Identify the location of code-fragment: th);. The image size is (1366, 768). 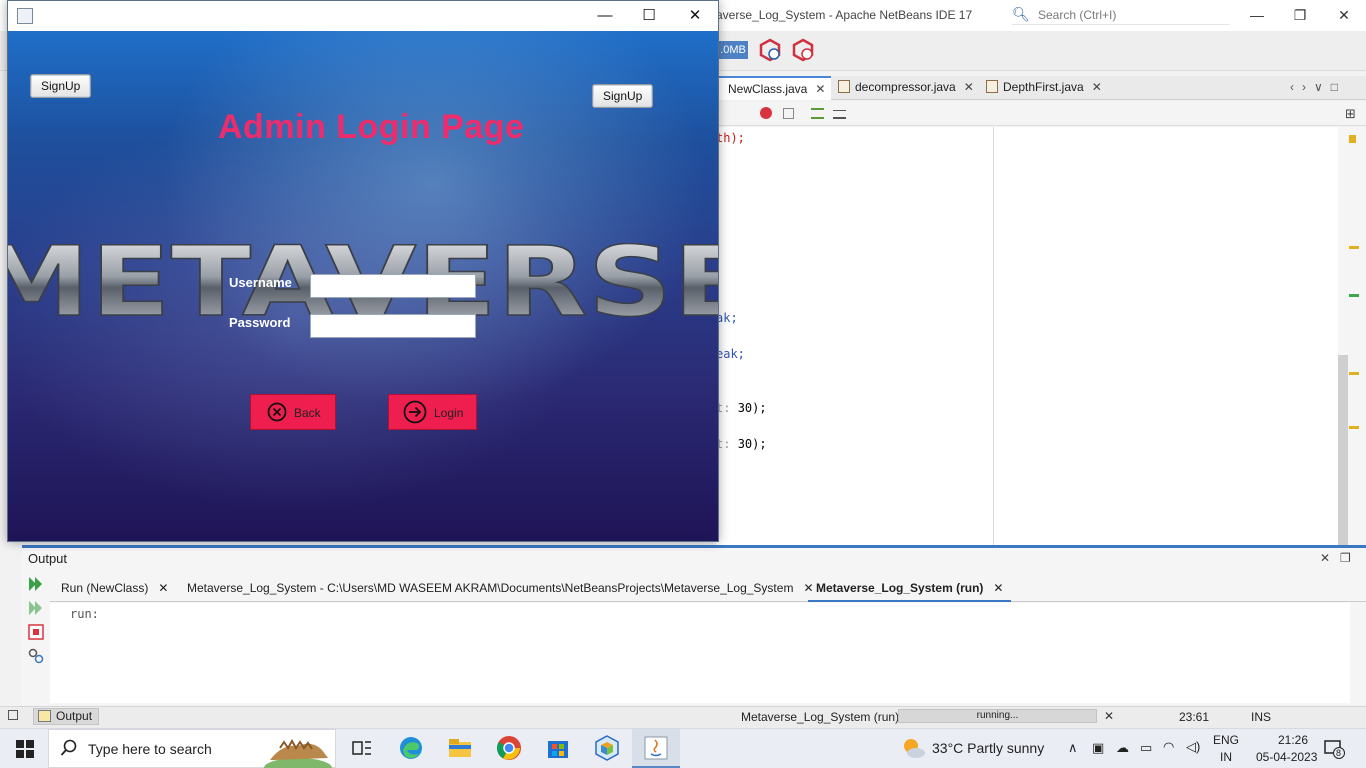
(730, 138).